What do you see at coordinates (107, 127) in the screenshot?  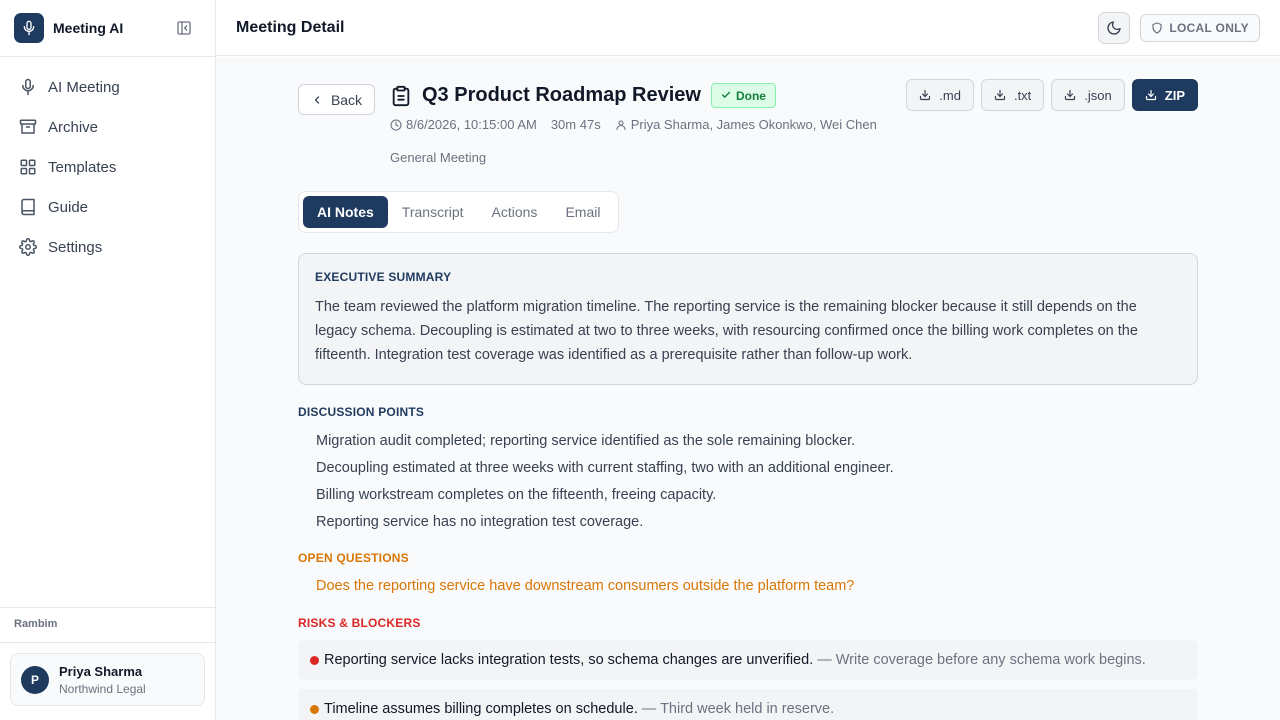 I see `sidebar-item-archive: Archive` at bounding box center [107, 127].